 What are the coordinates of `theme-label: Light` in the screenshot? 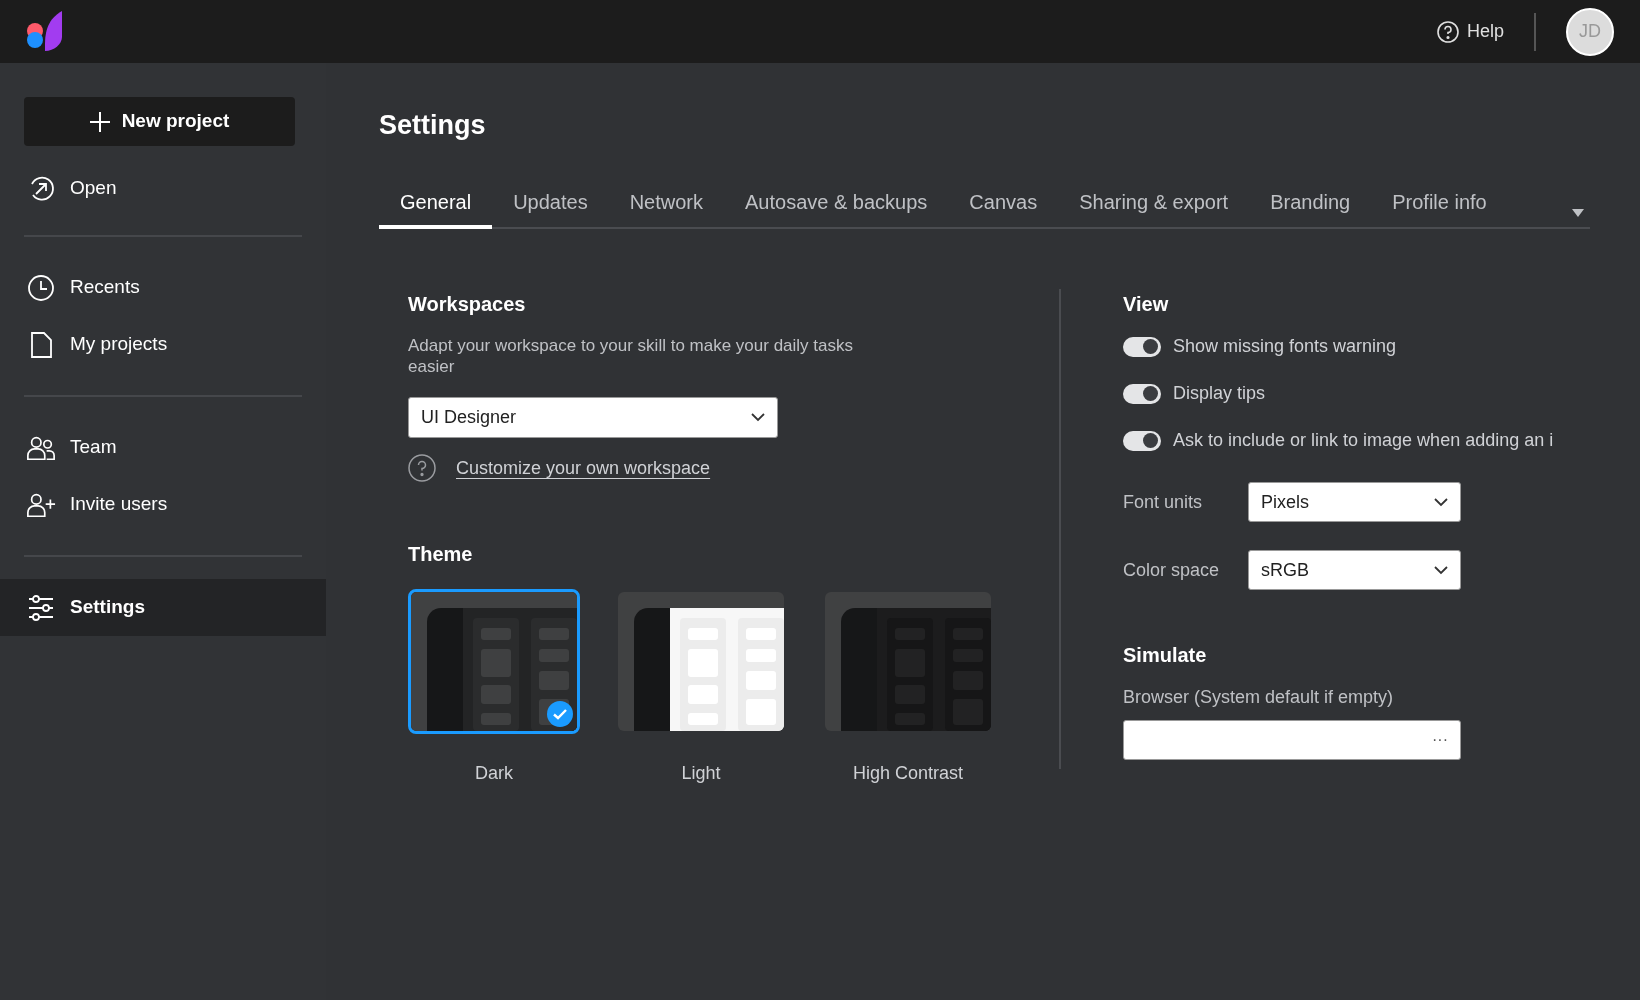 It's located at (701, 773).